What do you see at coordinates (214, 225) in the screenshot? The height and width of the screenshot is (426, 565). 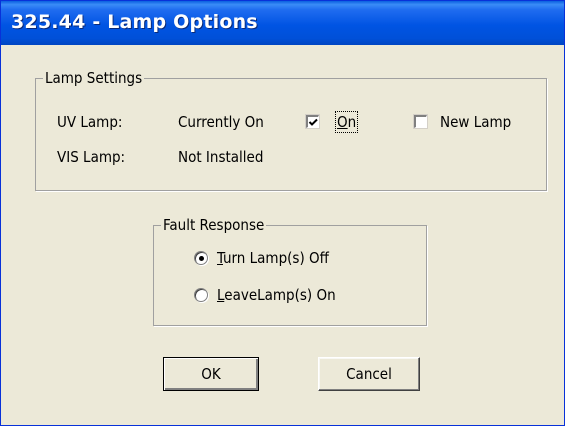 I see `fault-response-legend: Fault Response` at bounding box center [214, 225].